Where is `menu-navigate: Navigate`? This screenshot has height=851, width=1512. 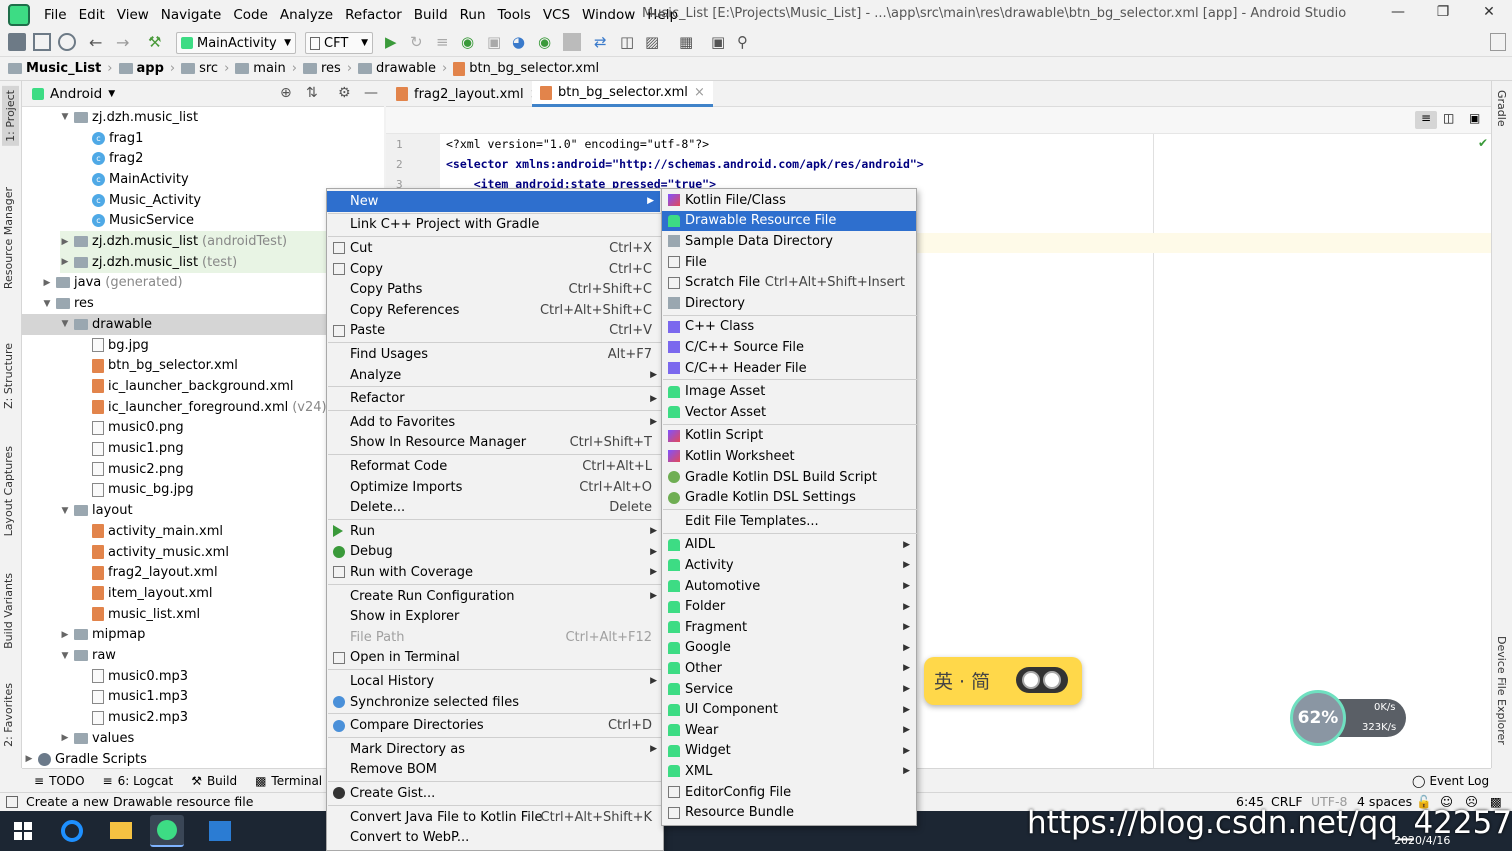 menu-navigate: Navigate is located at coordinates (191, 15).